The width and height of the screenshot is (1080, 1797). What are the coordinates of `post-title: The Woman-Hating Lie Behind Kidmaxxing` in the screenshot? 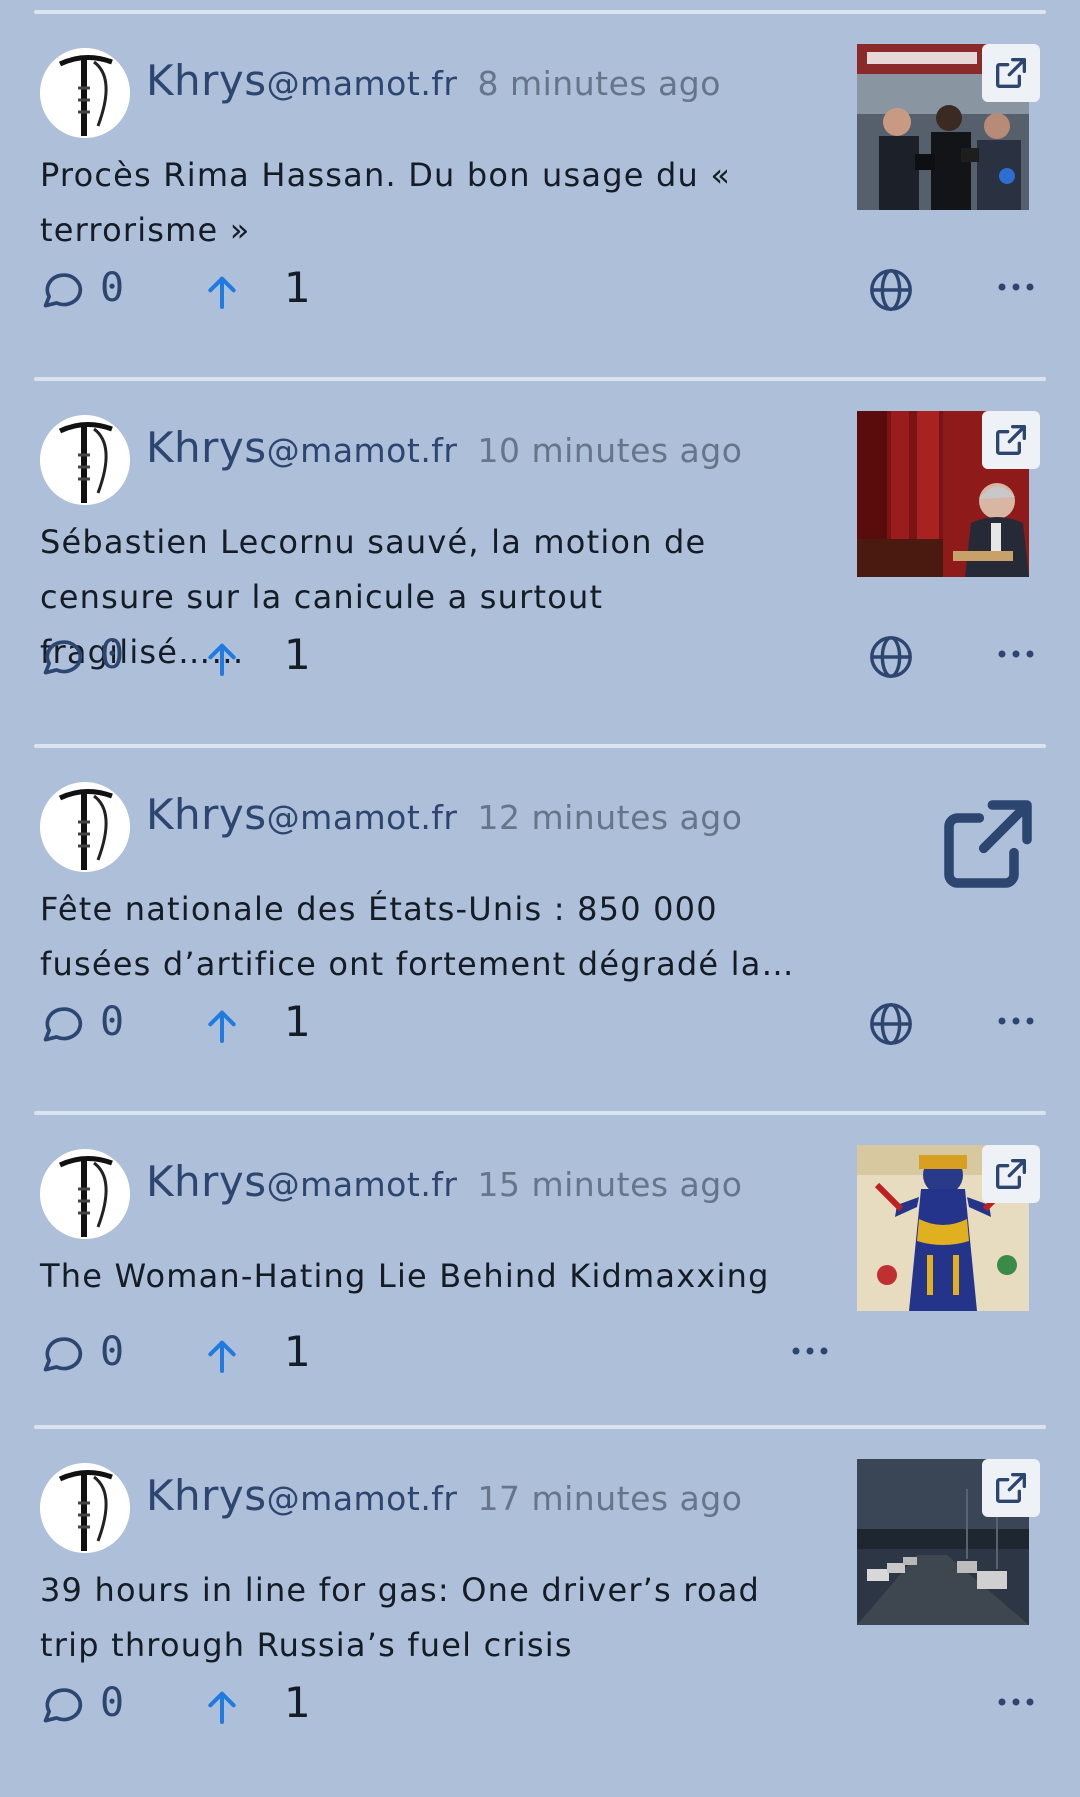 It's located at (425, 1276).